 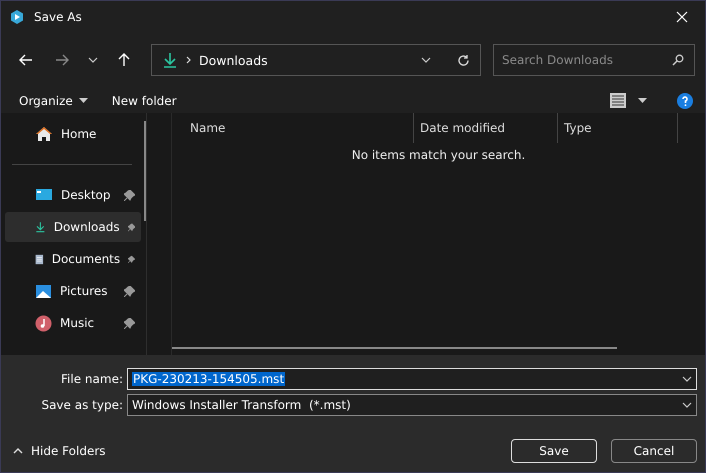 What do you see at coordinates (188, 60) in the screenshot?
I see `chevron-right-icon` at bounding box center [188, 60].